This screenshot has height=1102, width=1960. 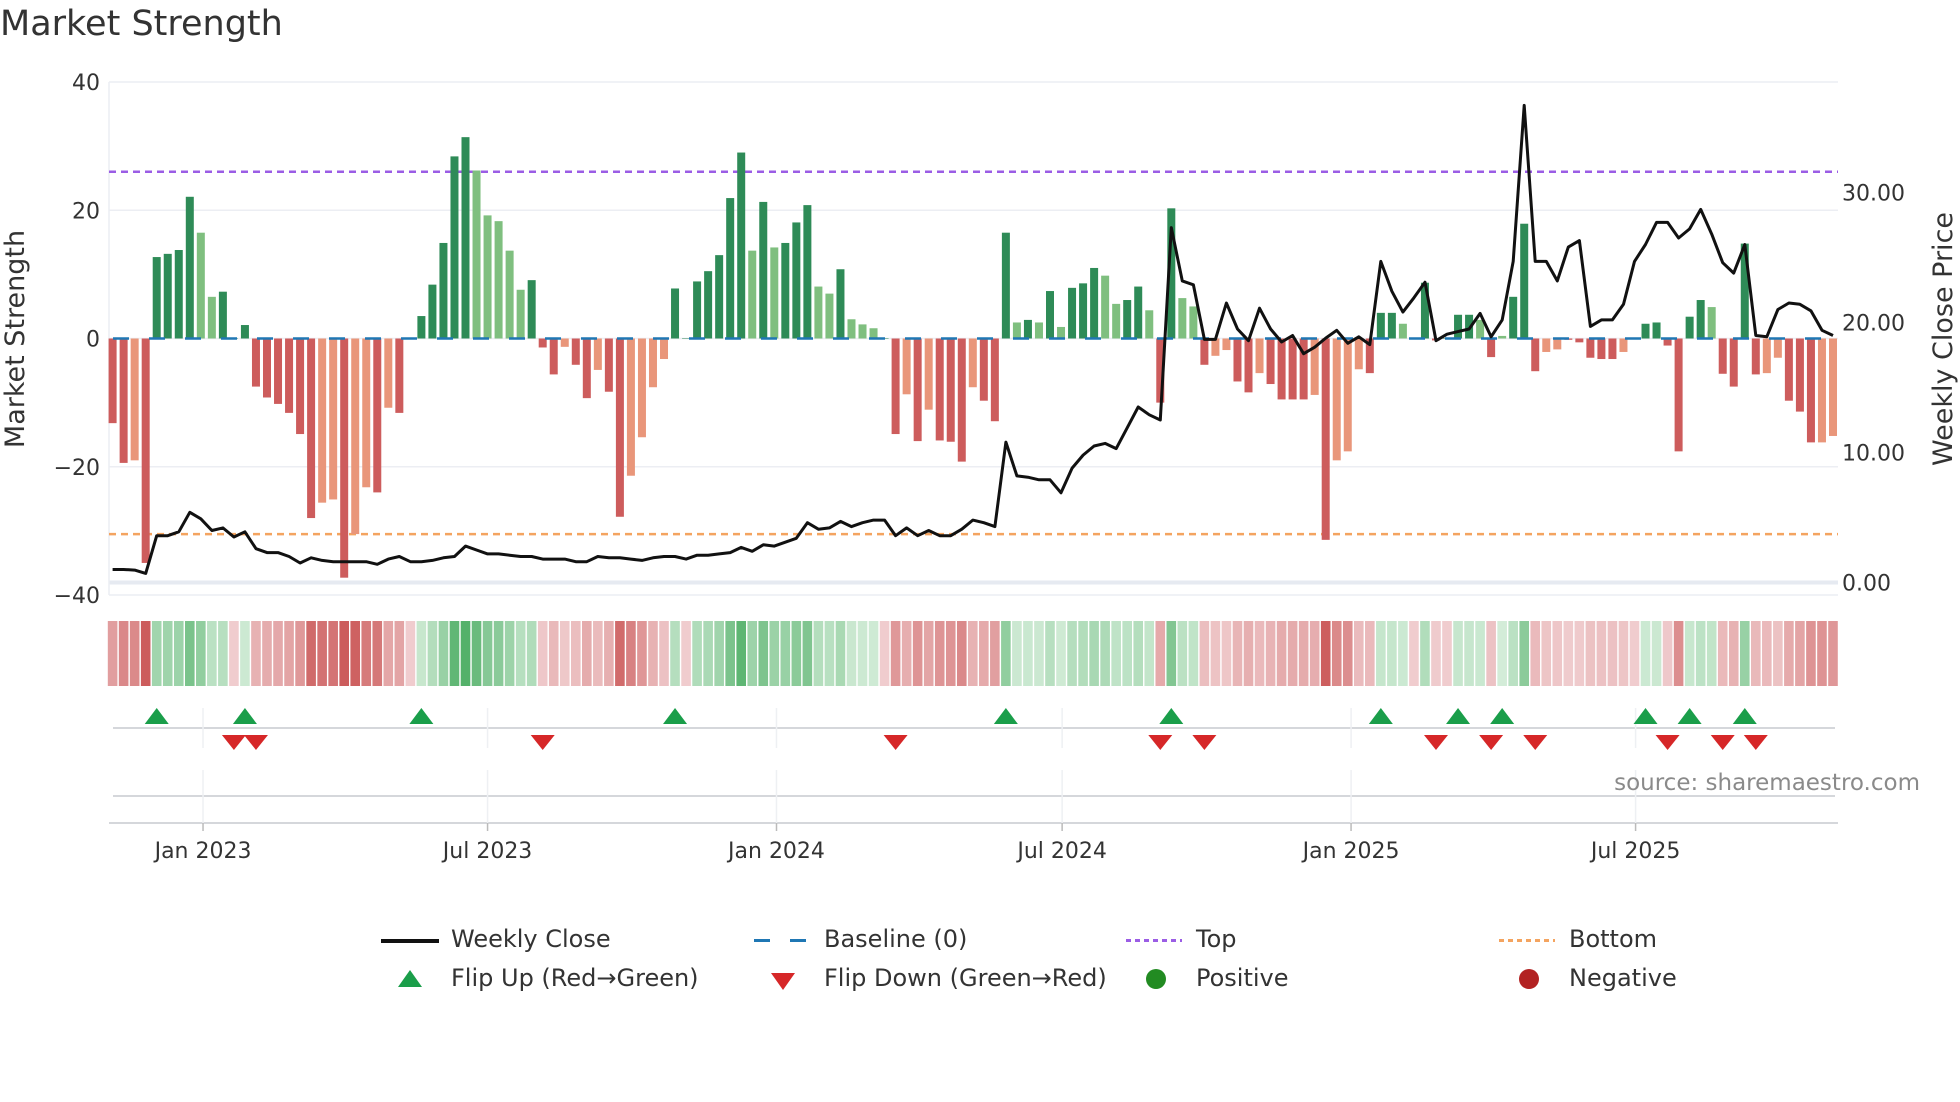 I want to click on legend-bottom: Bottom, so click(x=1578, y=939).